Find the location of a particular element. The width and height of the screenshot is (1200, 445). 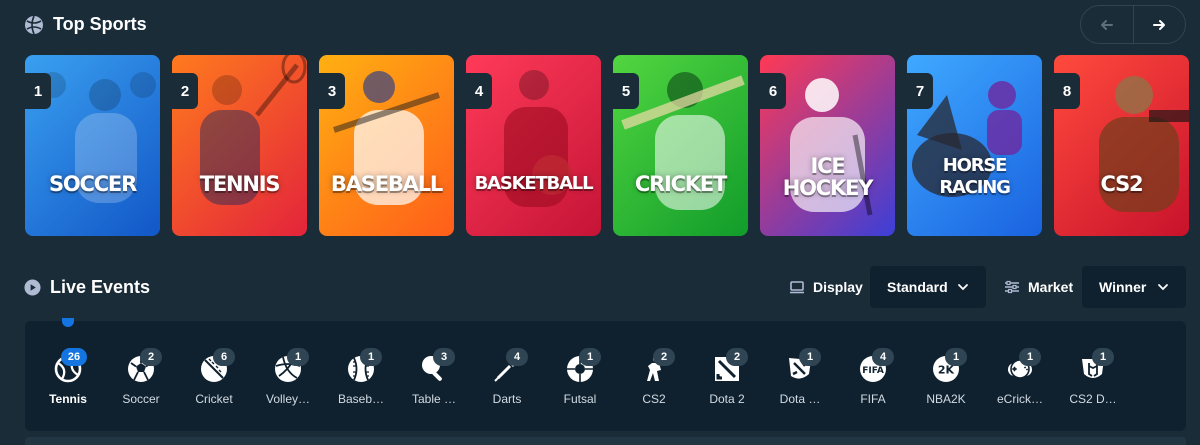

live-sport-futsal: 1 Futsal is located at coordinates (580, 374).